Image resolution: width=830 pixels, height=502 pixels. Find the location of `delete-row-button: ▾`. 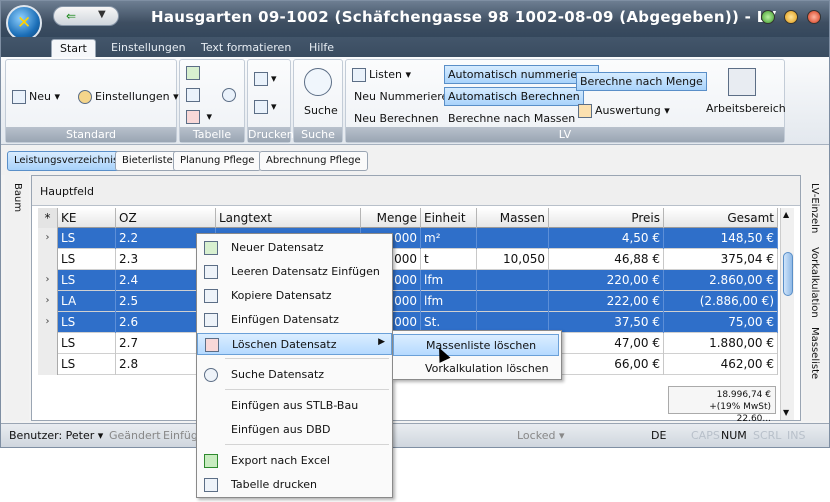

delete-row-button: ▾ is located at coordinates (199, 117).